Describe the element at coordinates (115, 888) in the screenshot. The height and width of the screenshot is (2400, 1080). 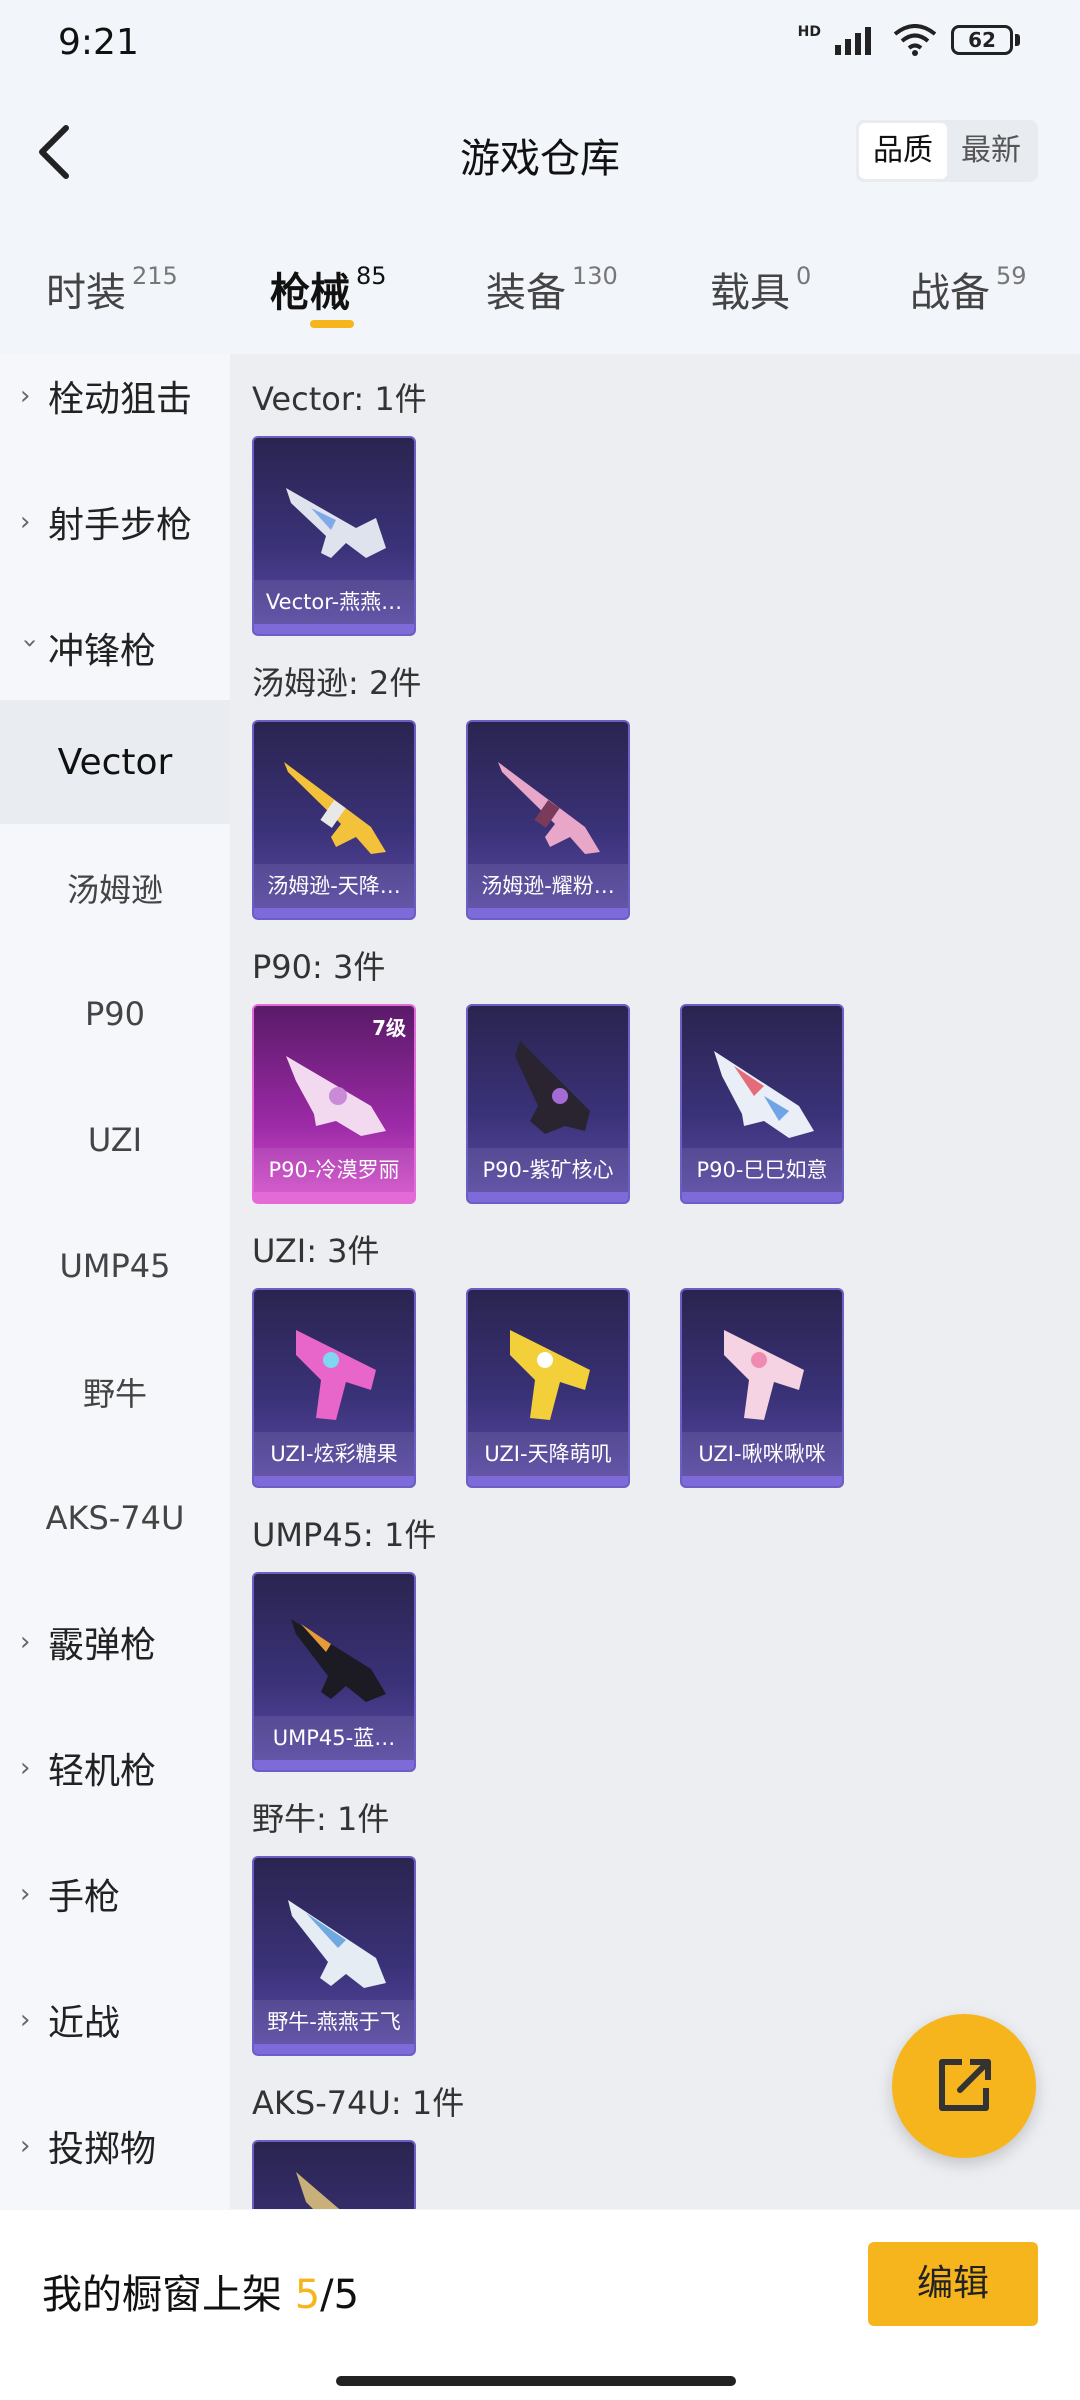
I see `sidebar-sub-thompson: 汤姆逊` at that location.